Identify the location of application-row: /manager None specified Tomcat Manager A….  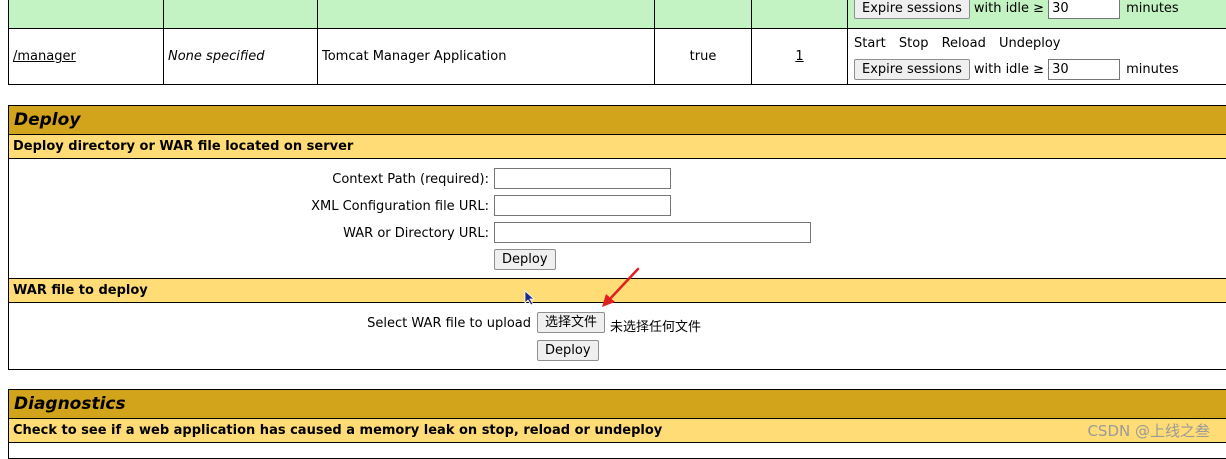
(617, 57).